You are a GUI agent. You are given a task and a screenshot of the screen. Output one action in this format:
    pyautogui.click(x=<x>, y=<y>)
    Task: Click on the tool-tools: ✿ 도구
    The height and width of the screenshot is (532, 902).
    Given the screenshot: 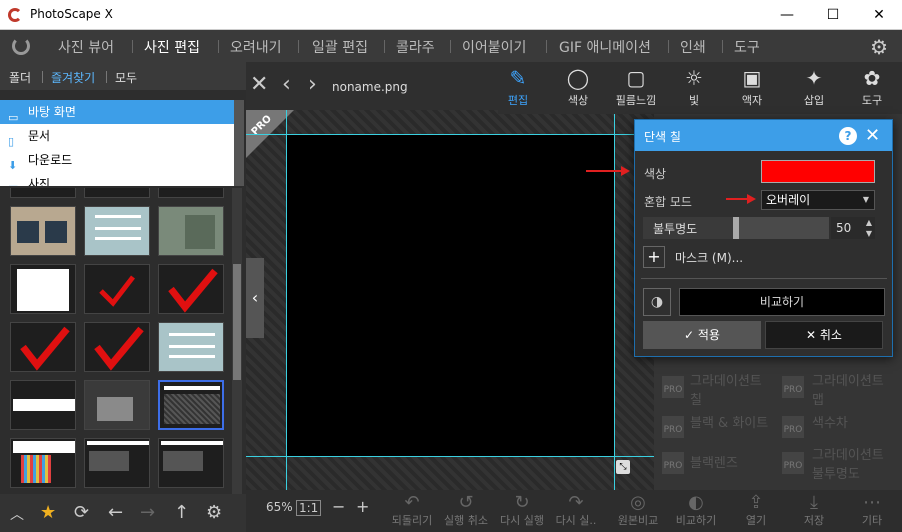 What is the action you would take?
    pyautogui.click(x=872, y=87)
    